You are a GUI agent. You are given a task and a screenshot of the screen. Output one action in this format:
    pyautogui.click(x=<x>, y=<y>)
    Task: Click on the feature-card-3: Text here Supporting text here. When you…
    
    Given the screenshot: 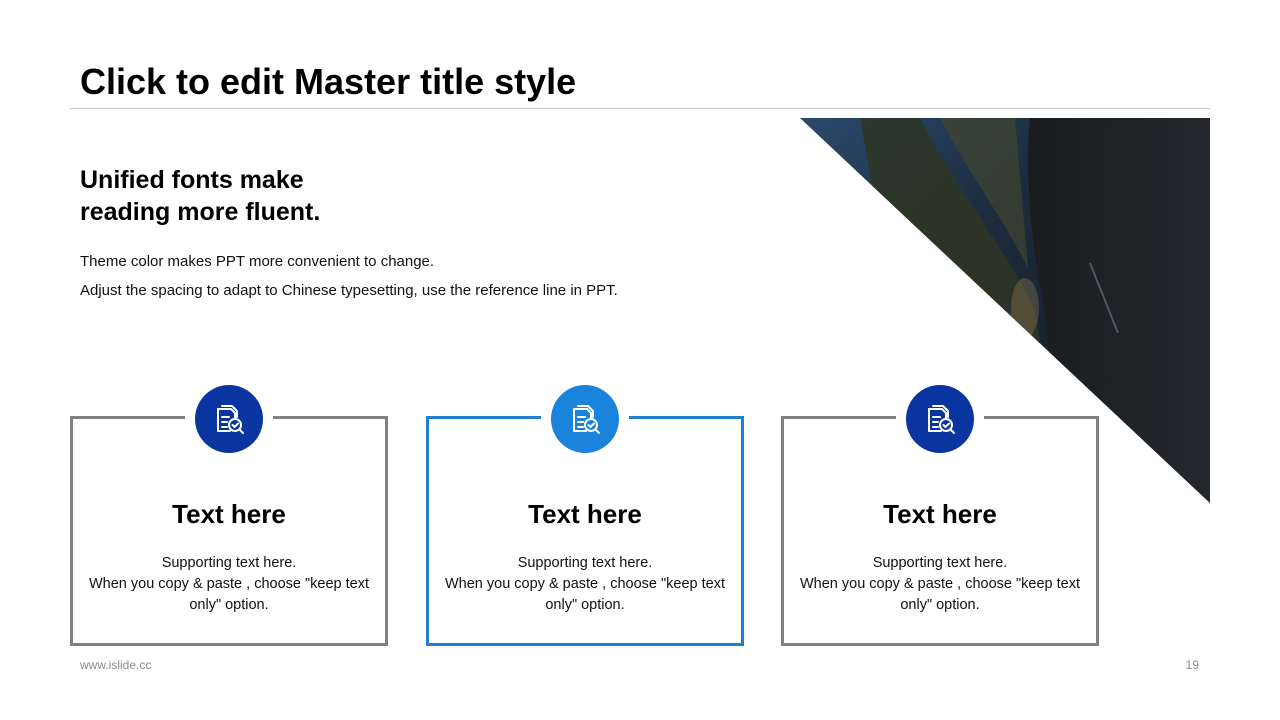 What is the action you would take?
    pyautogui.click(x=940, y=514)
    